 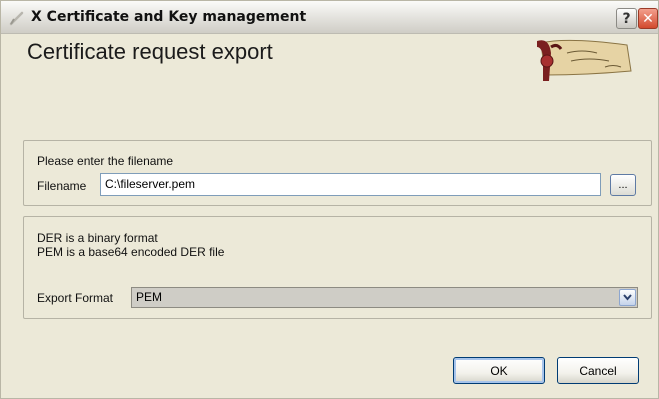 What do you see at coordinates (598, 370) in the screenshot?
I see `cancel-button: Cancel` at bounding box center [598, 370].